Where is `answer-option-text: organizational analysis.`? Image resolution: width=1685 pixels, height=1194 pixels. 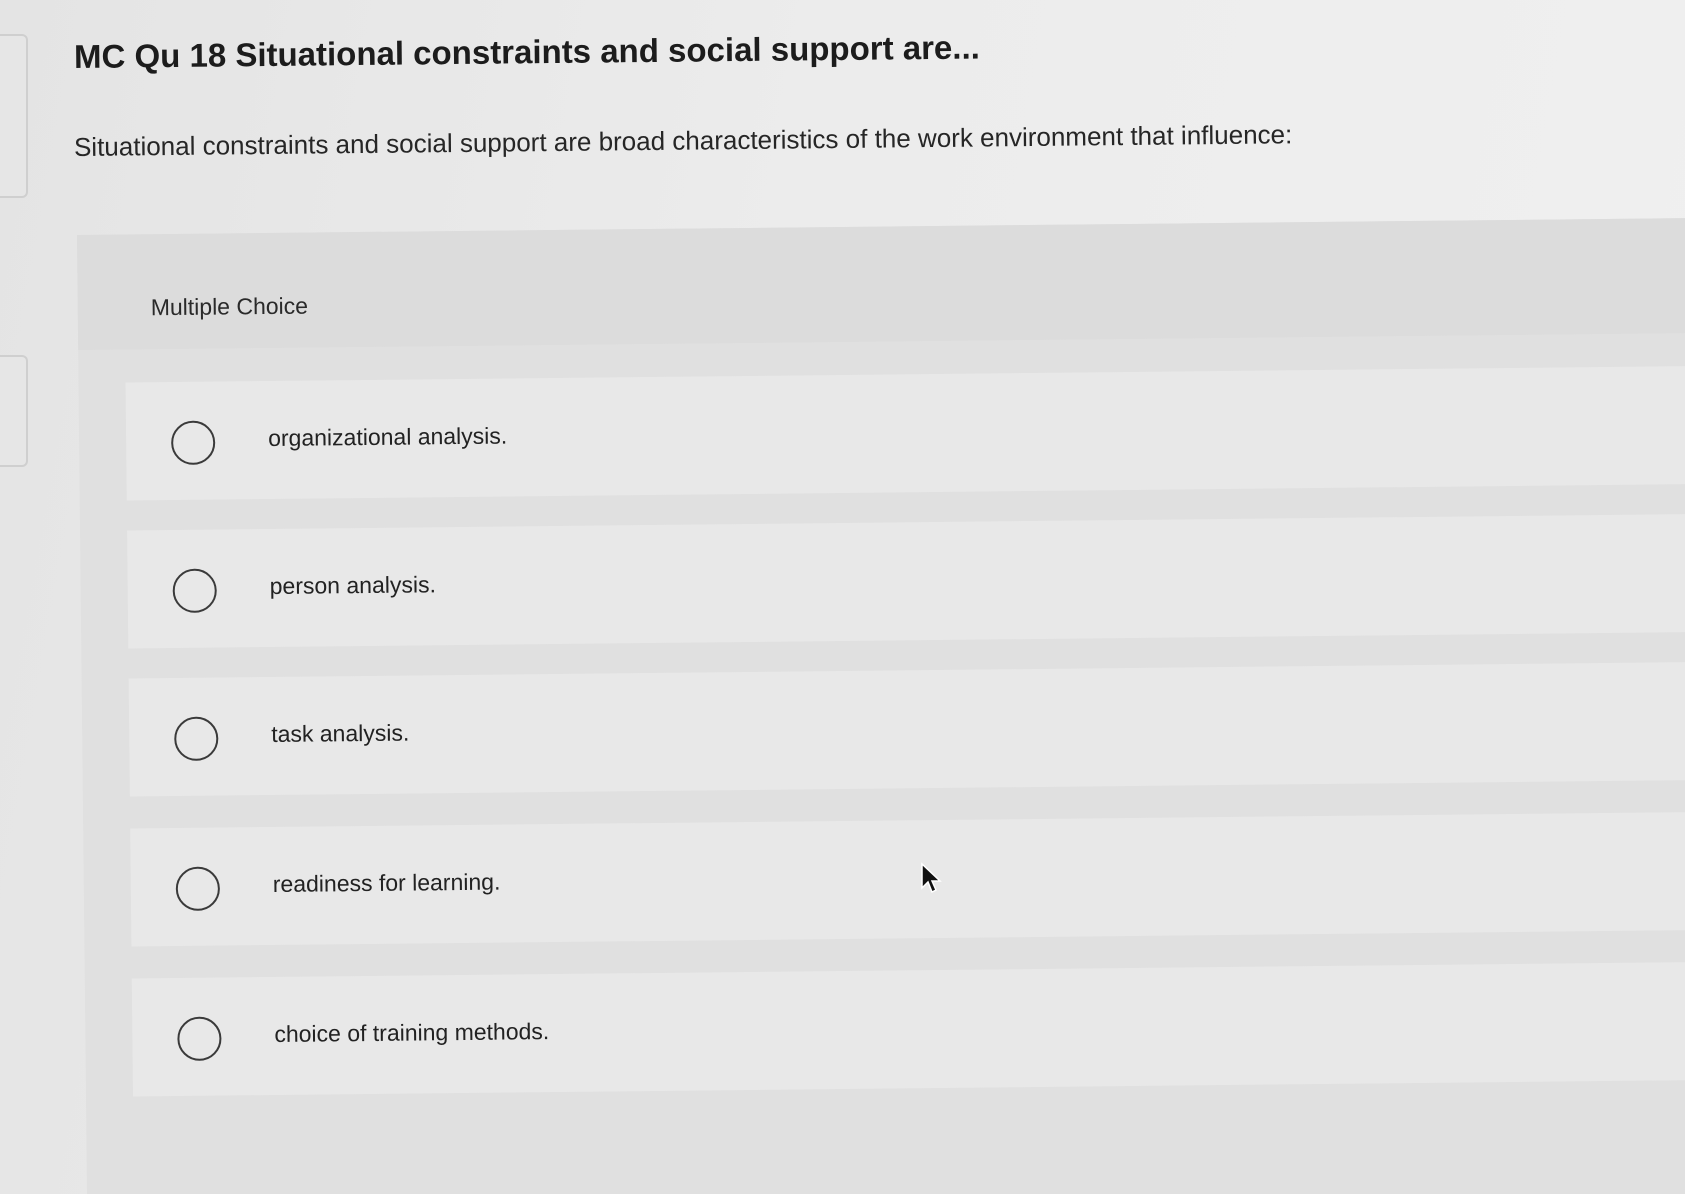 answer-option-text: organizational analysis. is located at coordinates (388, 437).